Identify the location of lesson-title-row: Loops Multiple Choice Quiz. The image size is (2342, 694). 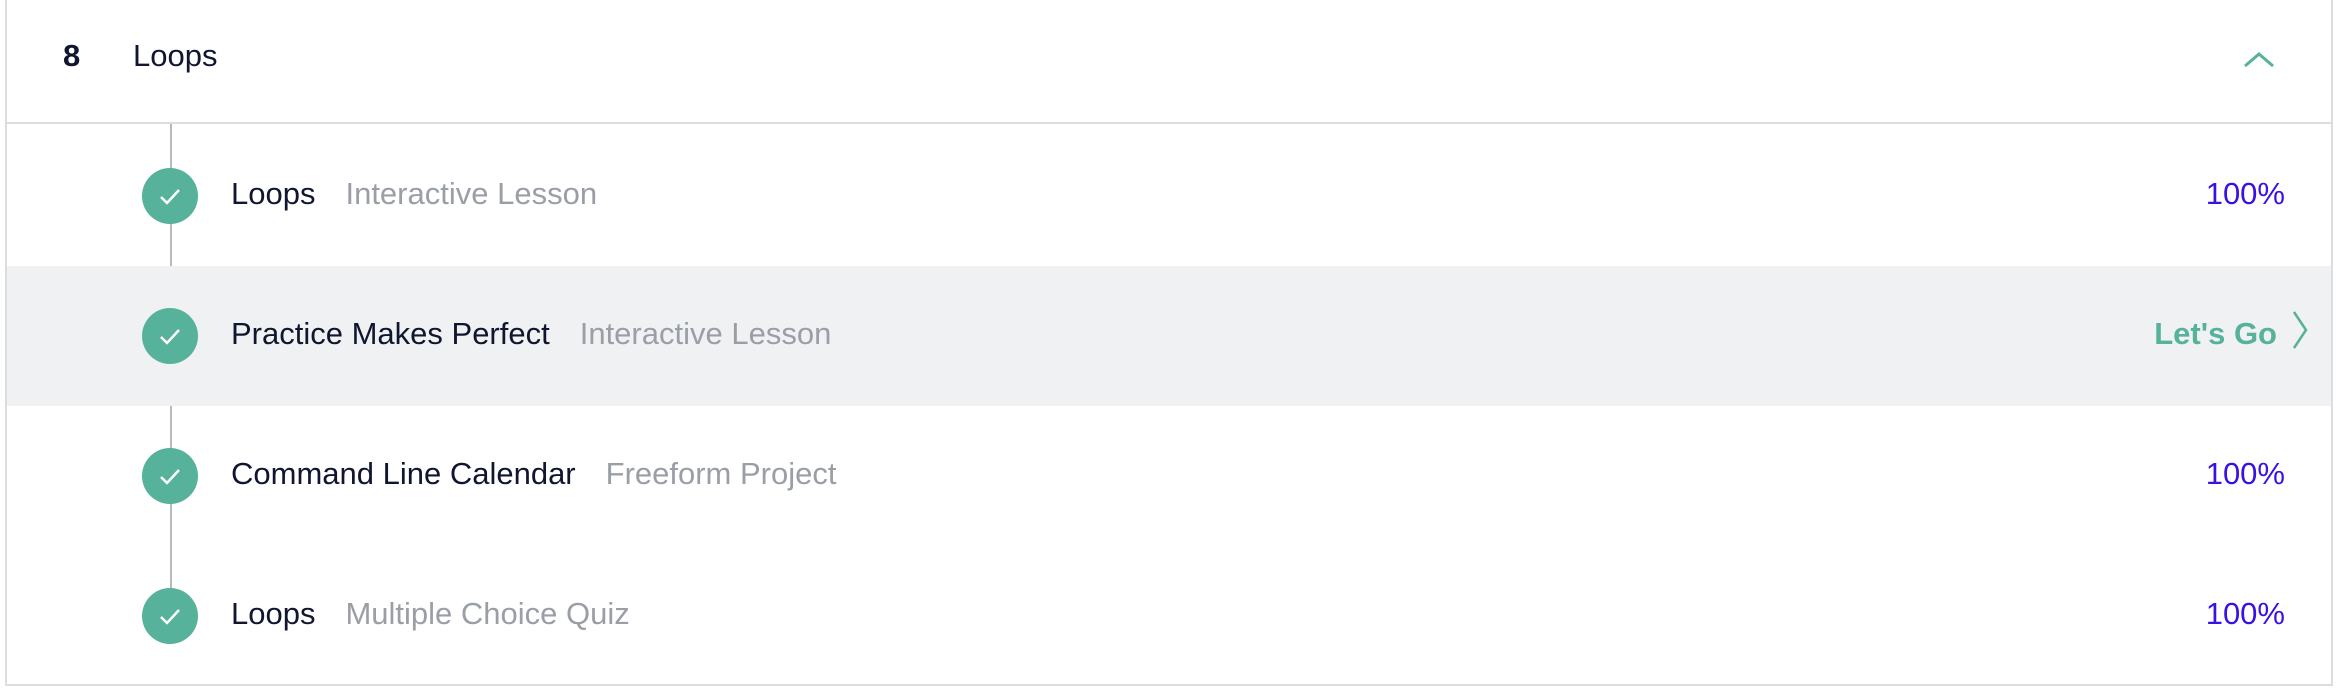
(430, 614).